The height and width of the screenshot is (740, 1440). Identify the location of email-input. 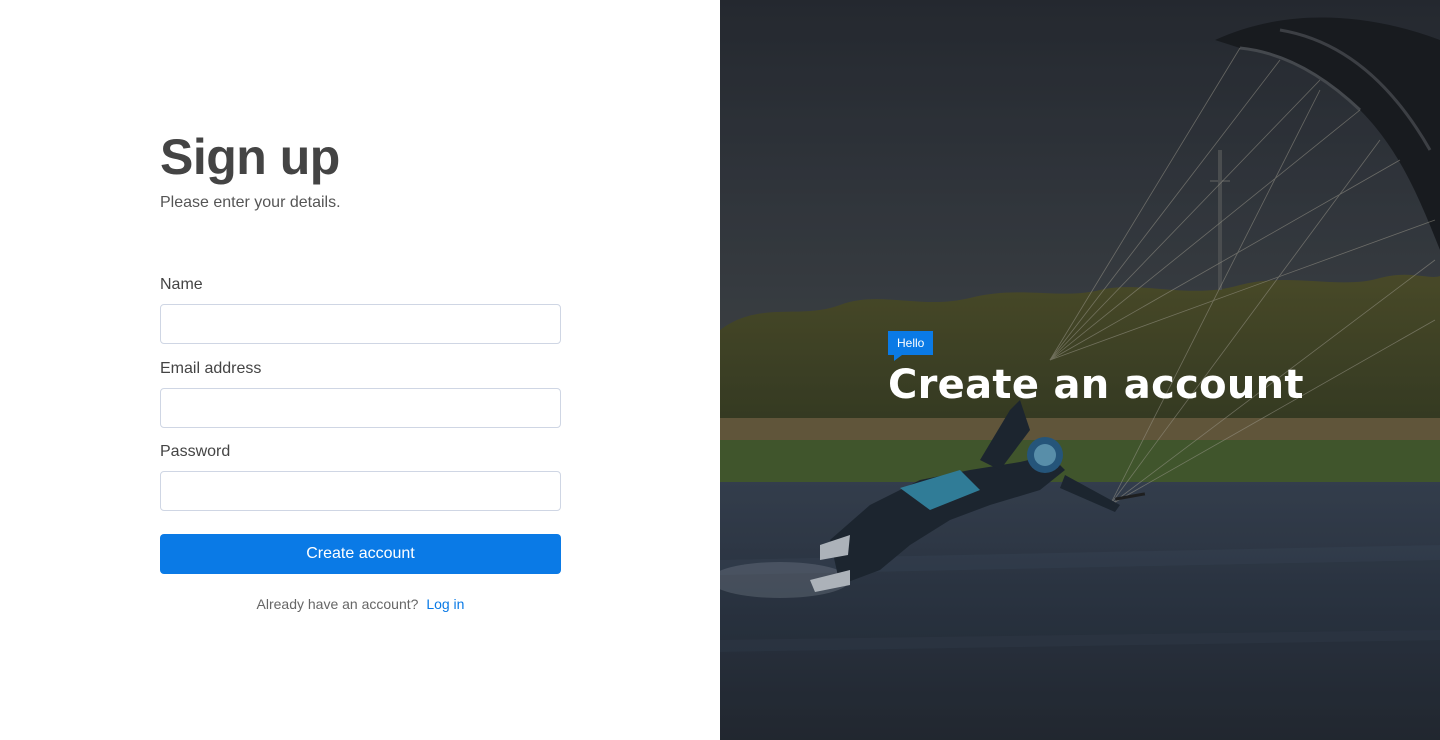
(360, 408).